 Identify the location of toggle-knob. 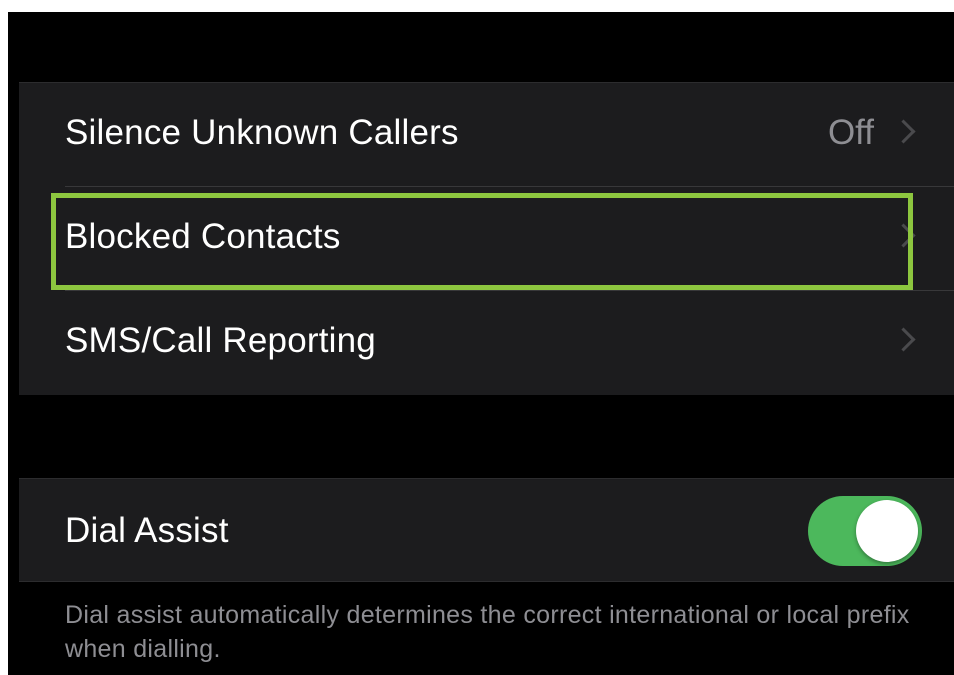
(887, 531).